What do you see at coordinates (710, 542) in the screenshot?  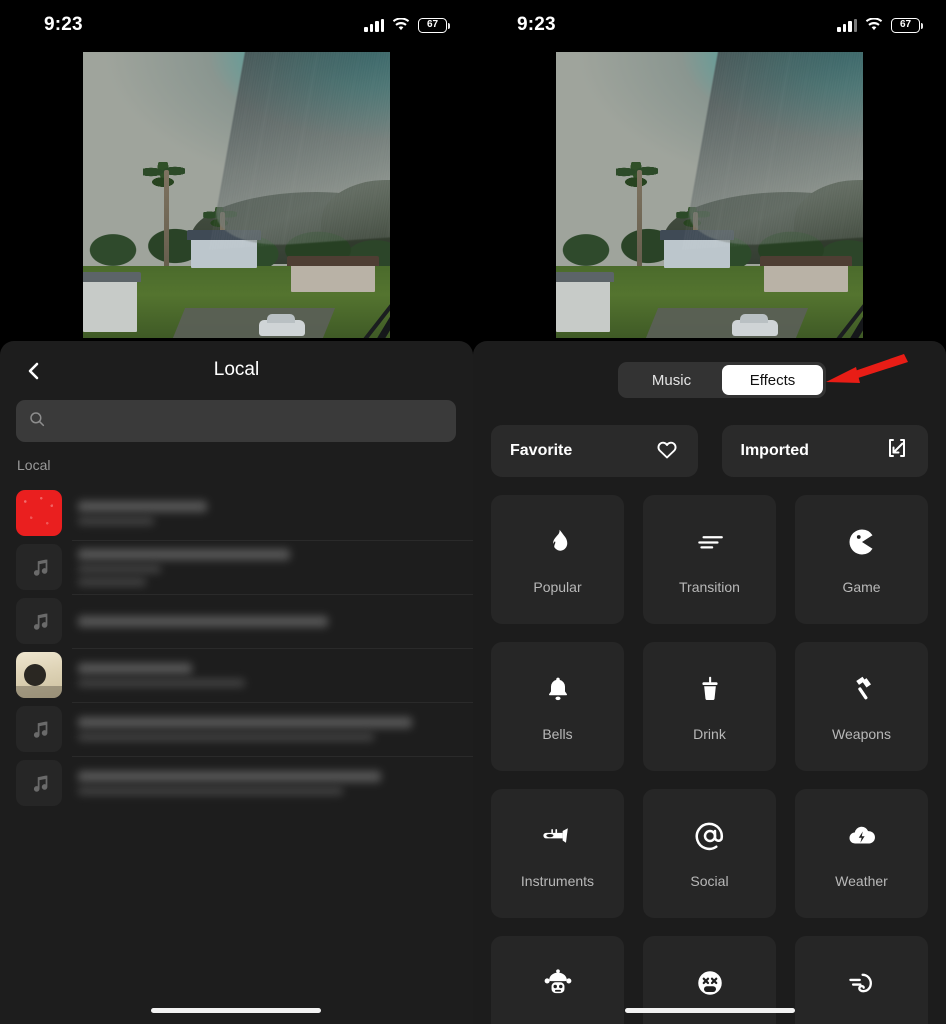 I see `motion-lines-icon` at bounding box center [710, 542].